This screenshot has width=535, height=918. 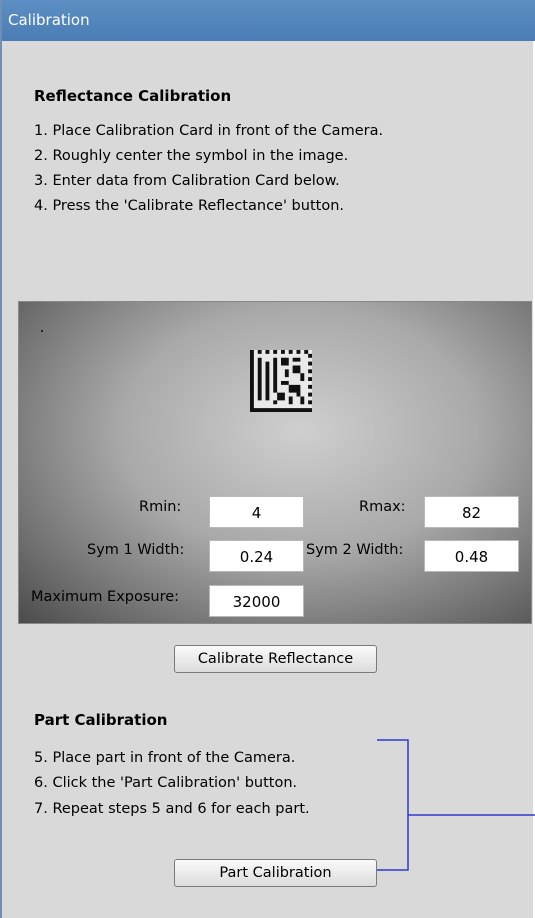 I want to click on steps-bracket, so click(x=456, y=805).